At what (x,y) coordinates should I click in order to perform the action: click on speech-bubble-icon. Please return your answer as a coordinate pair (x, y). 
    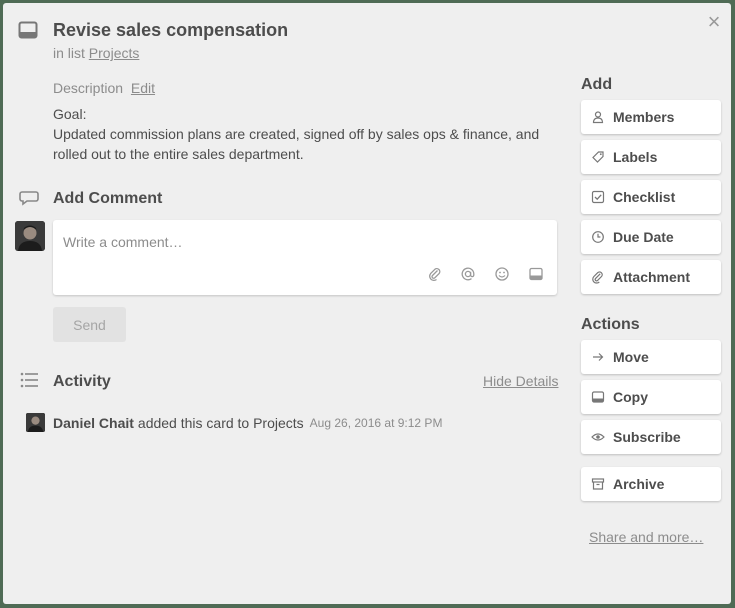
    Looking at the image, I should click on (29, 198).